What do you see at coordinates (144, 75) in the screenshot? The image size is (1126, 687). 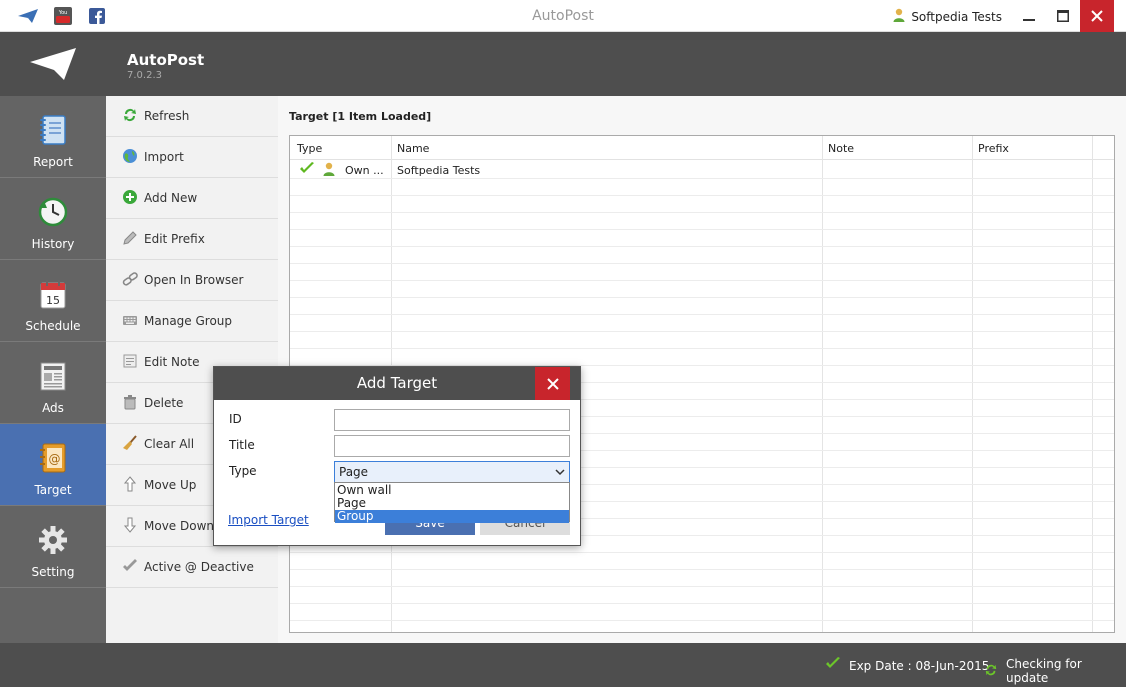 I see `app-version: 7.0.2.3` at bounding box center [144, 75].